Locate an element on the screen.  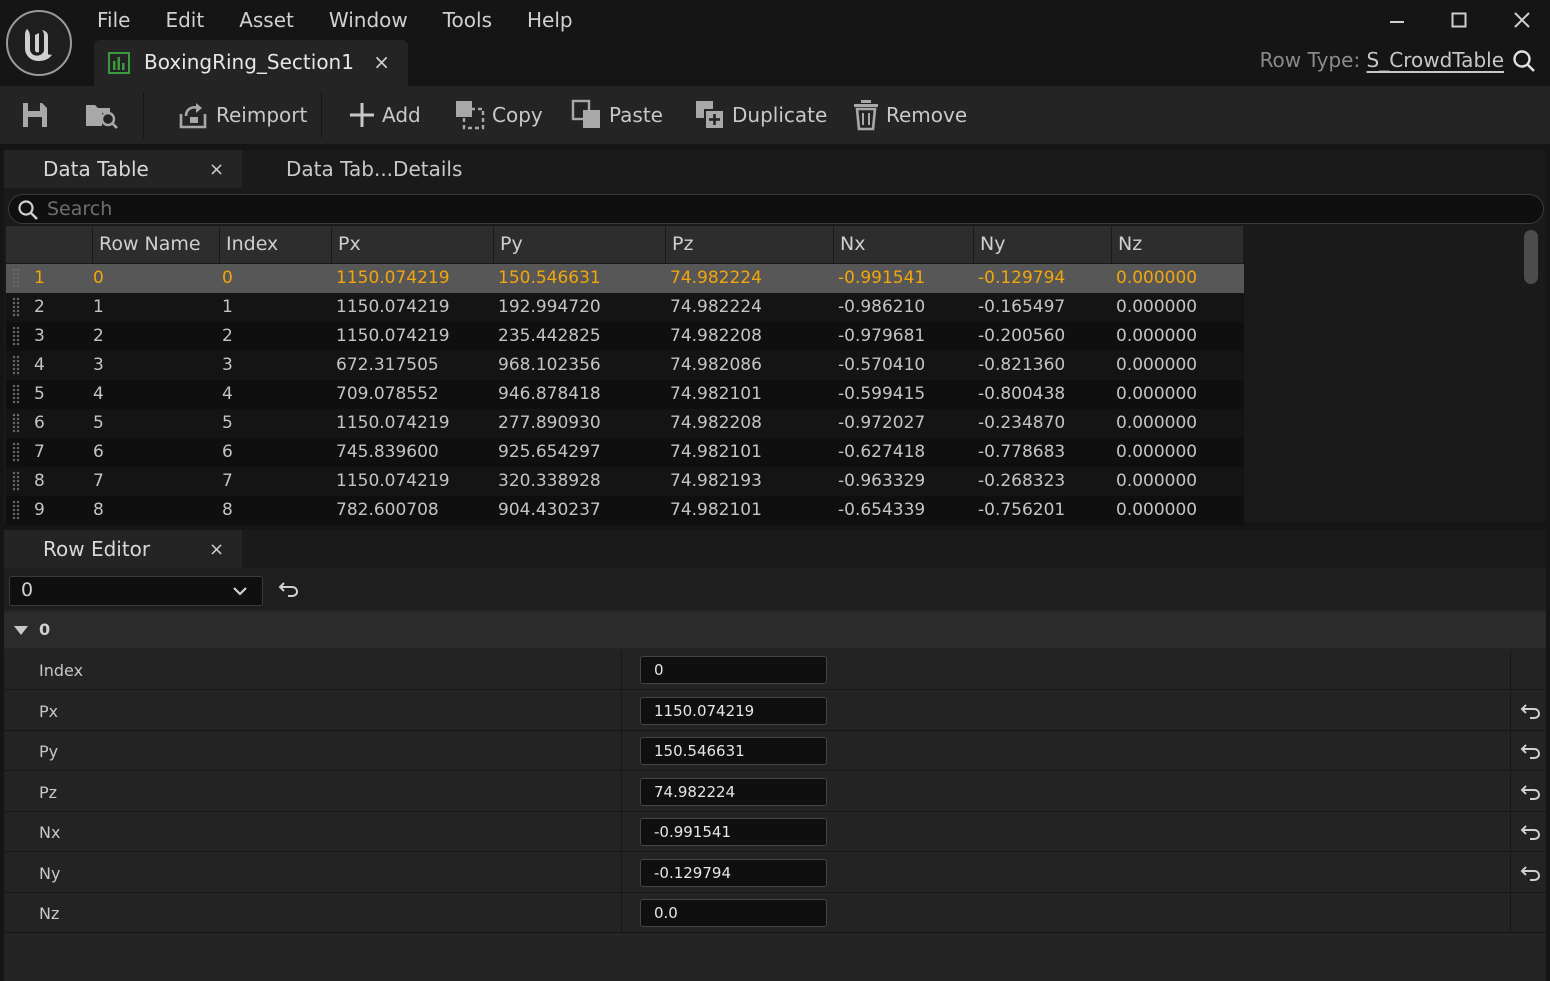
chevron-down-icon is located at coordinates (240, 591).